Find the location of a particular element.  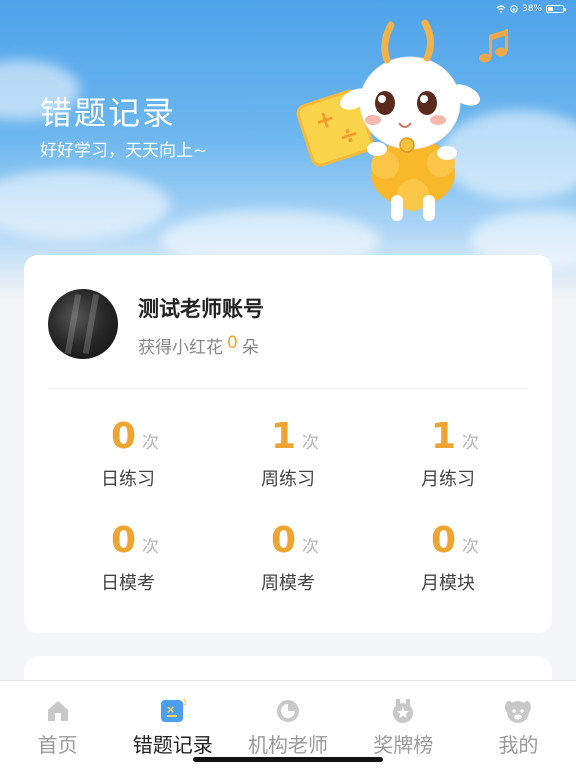

flower-prefix: 获得小红花 is located at coordinates (180, 348).